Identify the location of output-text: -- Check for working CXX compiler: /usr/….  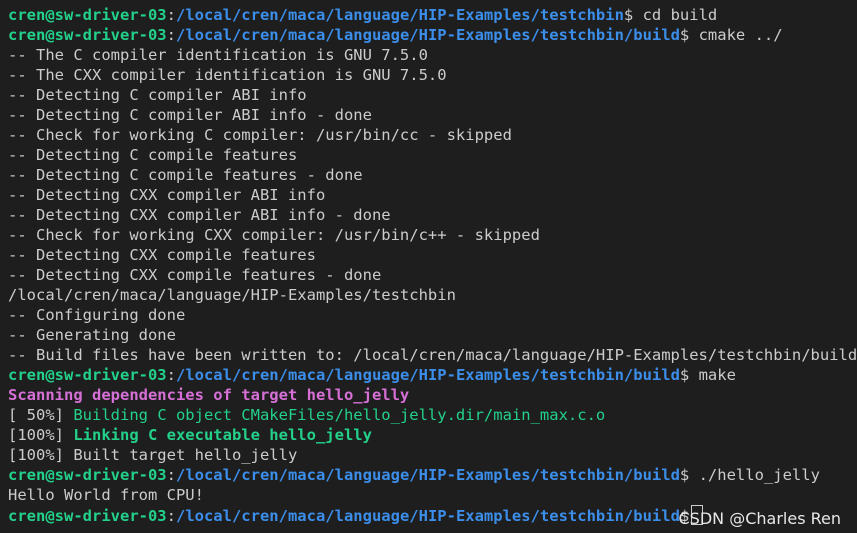
(274, 235).